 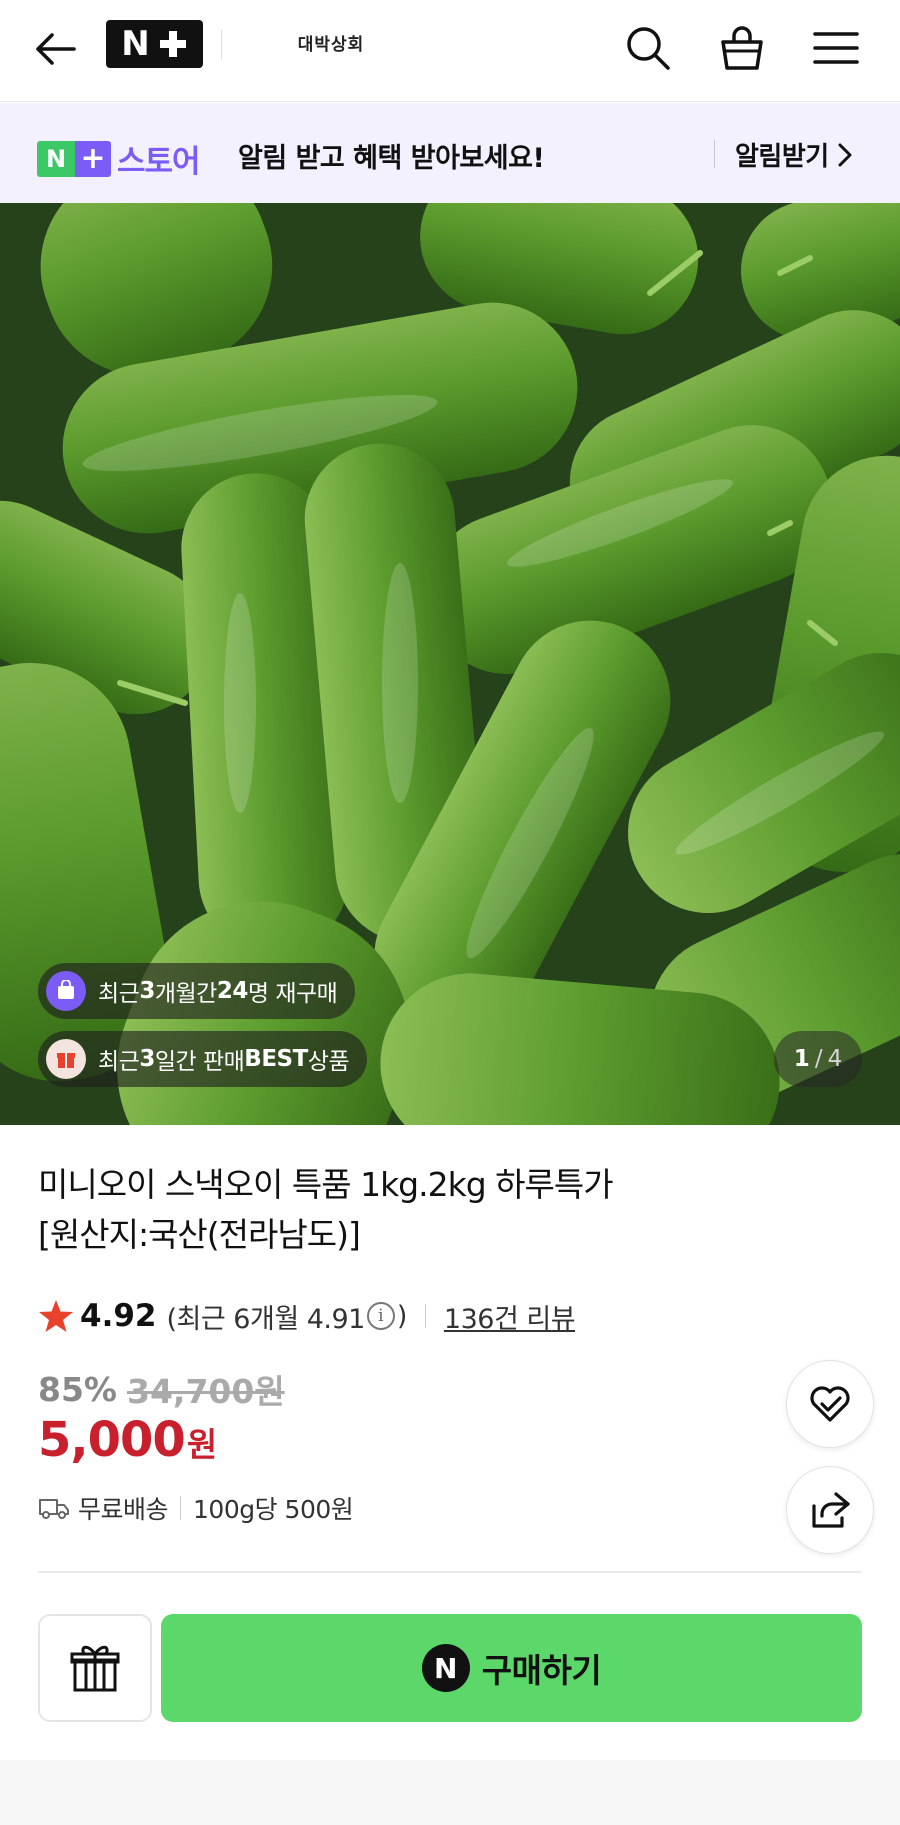 What do you see at coordinates (206, 1391) in the screenshot?
I see `original-price: 34,700원` at bounding box center [206, 1391].